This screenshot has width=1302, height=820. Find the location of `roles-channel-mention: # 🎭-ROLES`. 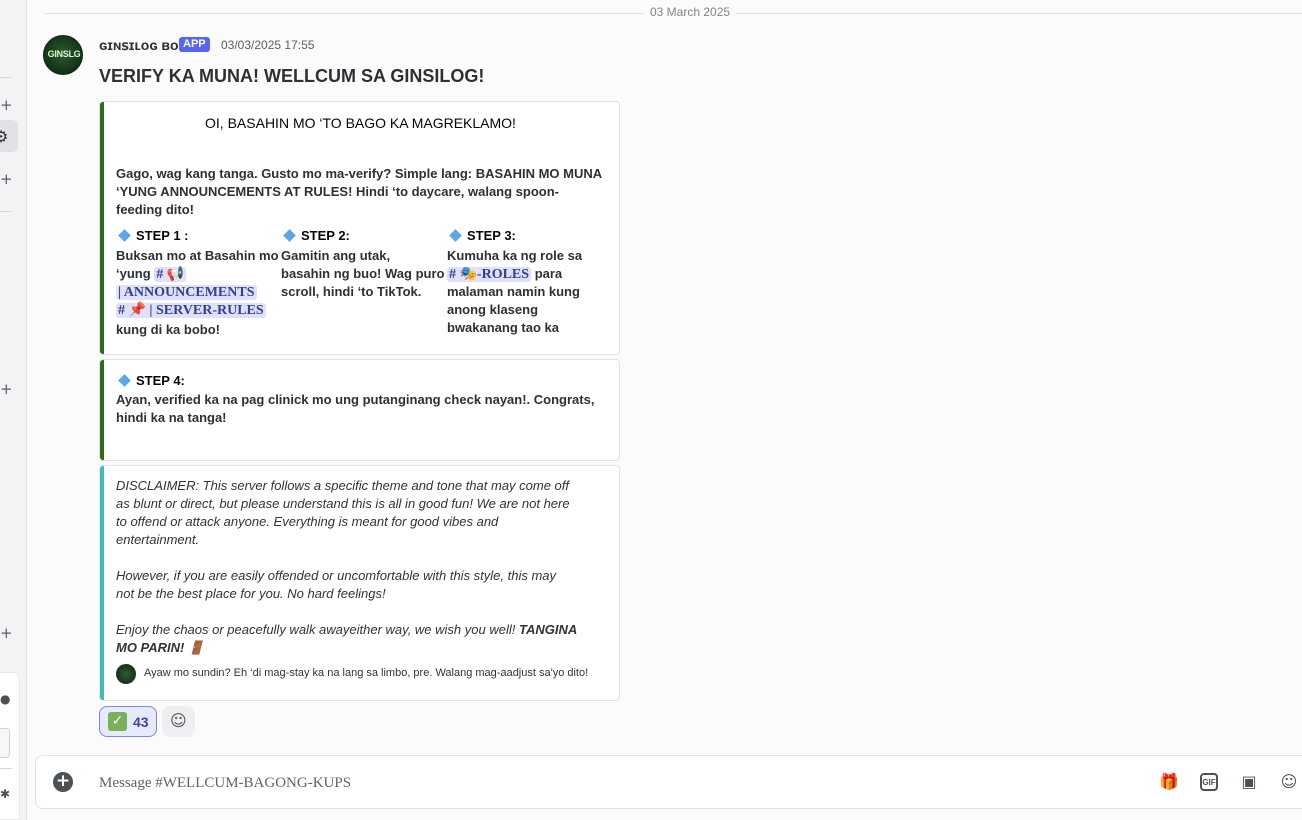

roles-channel-mention: # 🎭-ROLES is located at coordinates (489, 274).